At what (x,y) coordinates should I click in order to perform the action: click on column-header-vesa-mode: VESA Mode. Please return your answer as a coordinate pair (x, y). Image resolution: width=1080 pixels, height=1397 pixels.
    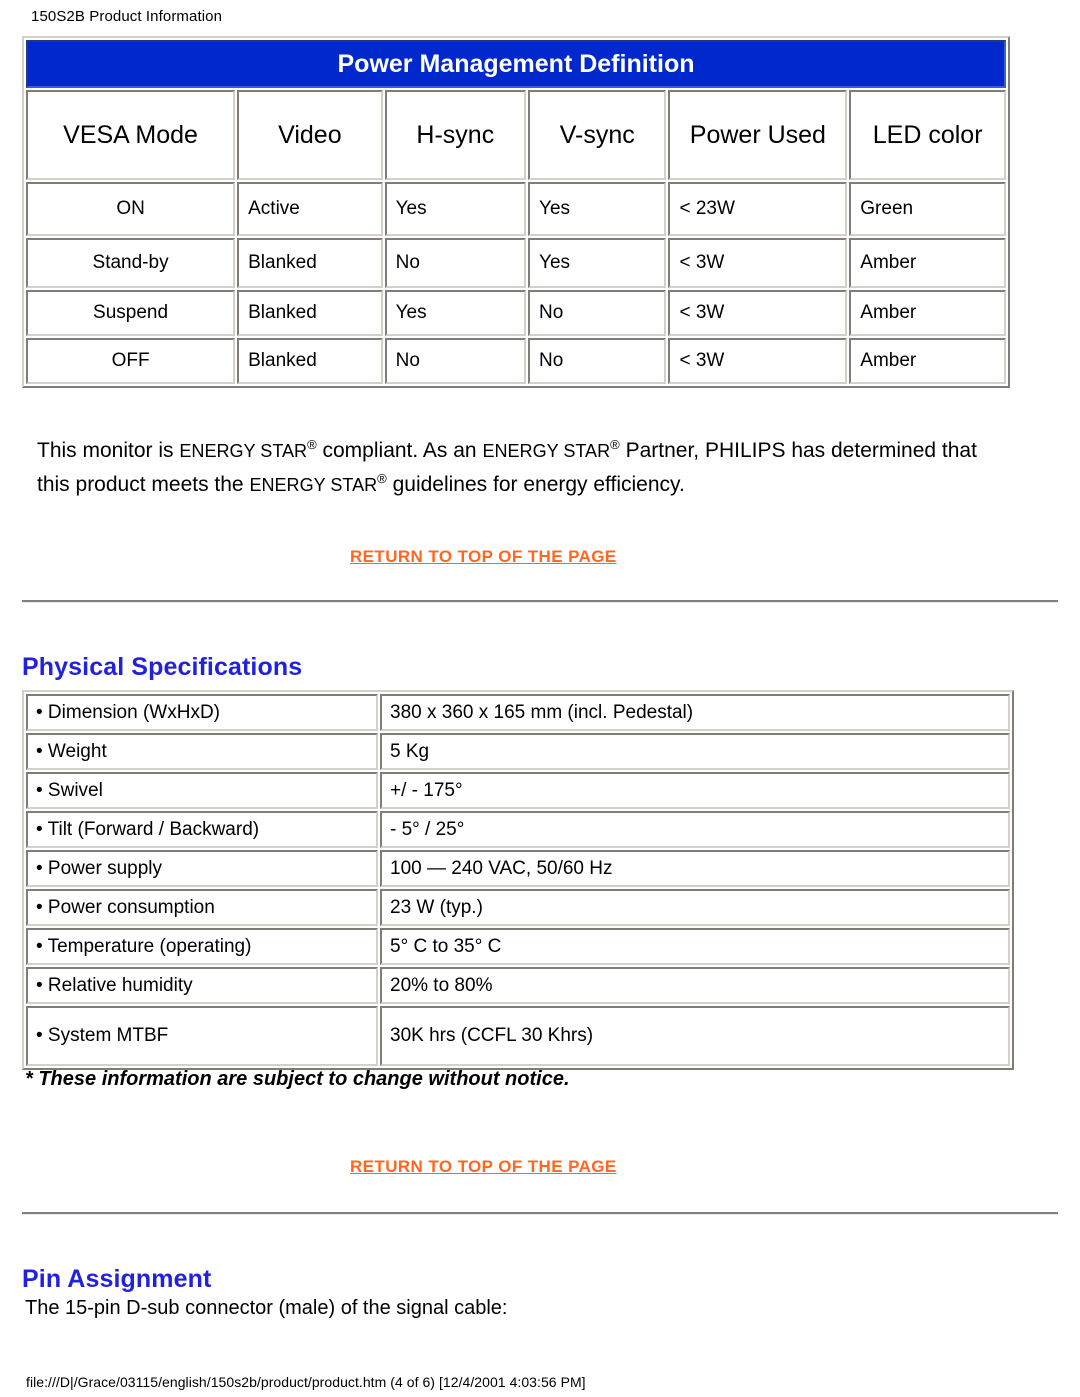
    Looking at the image, I should click on (131, 135).